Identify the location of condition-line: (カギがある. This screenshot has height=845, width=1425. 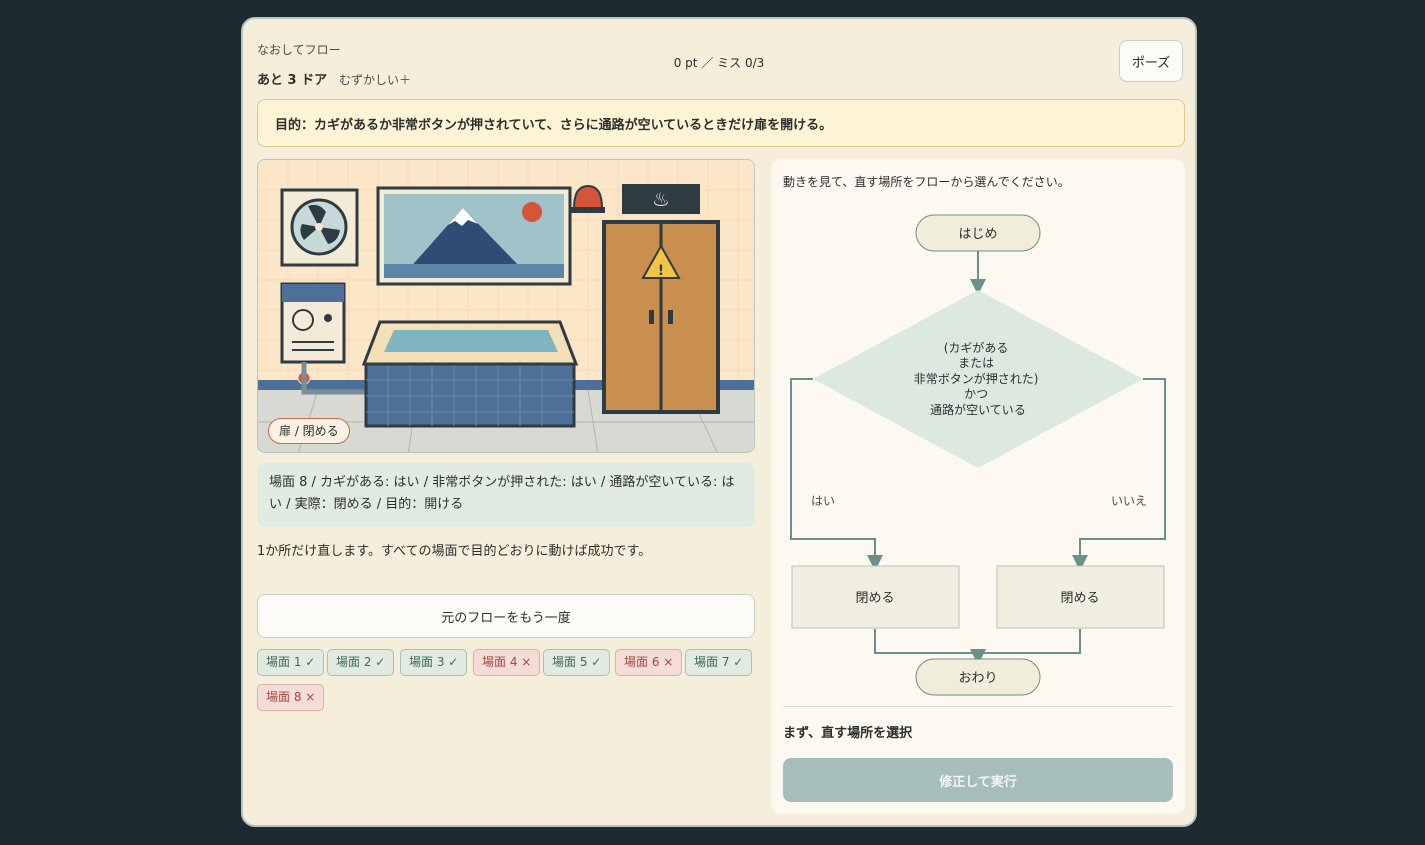
(976, 347).